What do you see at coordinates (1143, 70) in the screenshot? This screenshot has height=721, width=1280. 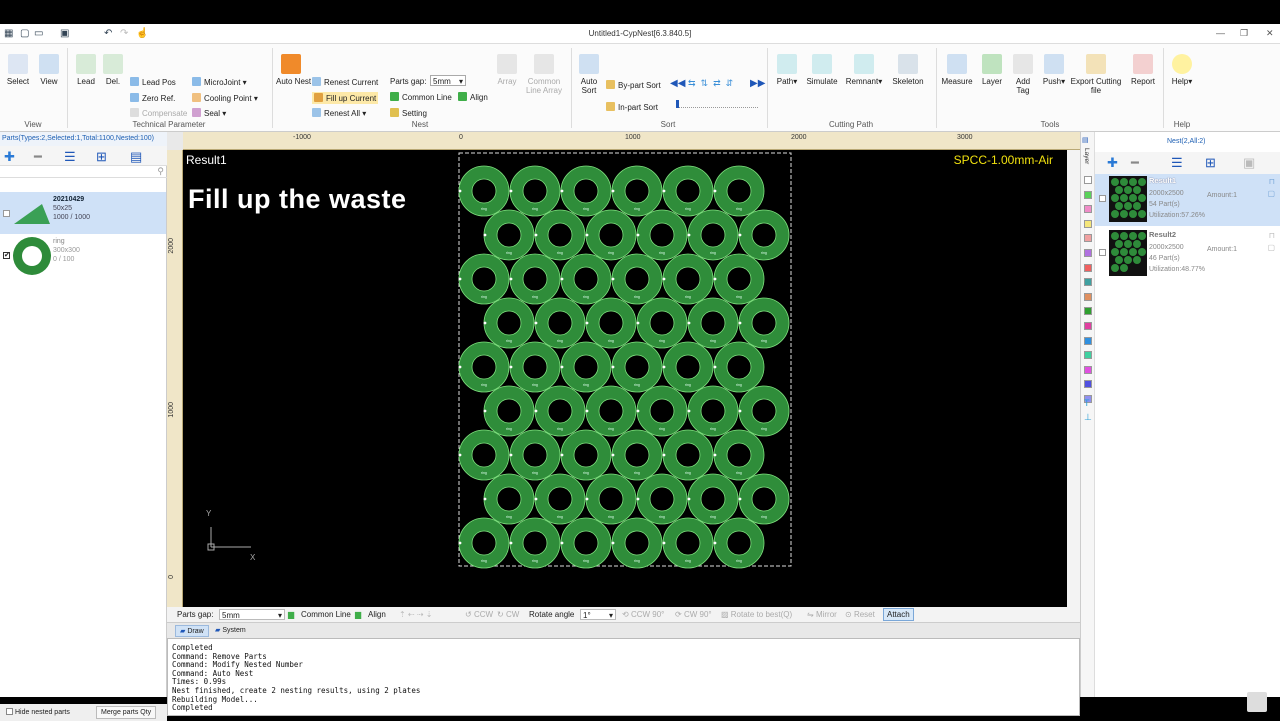 I see `report-button: Report` at bounding box center [1143, 70].